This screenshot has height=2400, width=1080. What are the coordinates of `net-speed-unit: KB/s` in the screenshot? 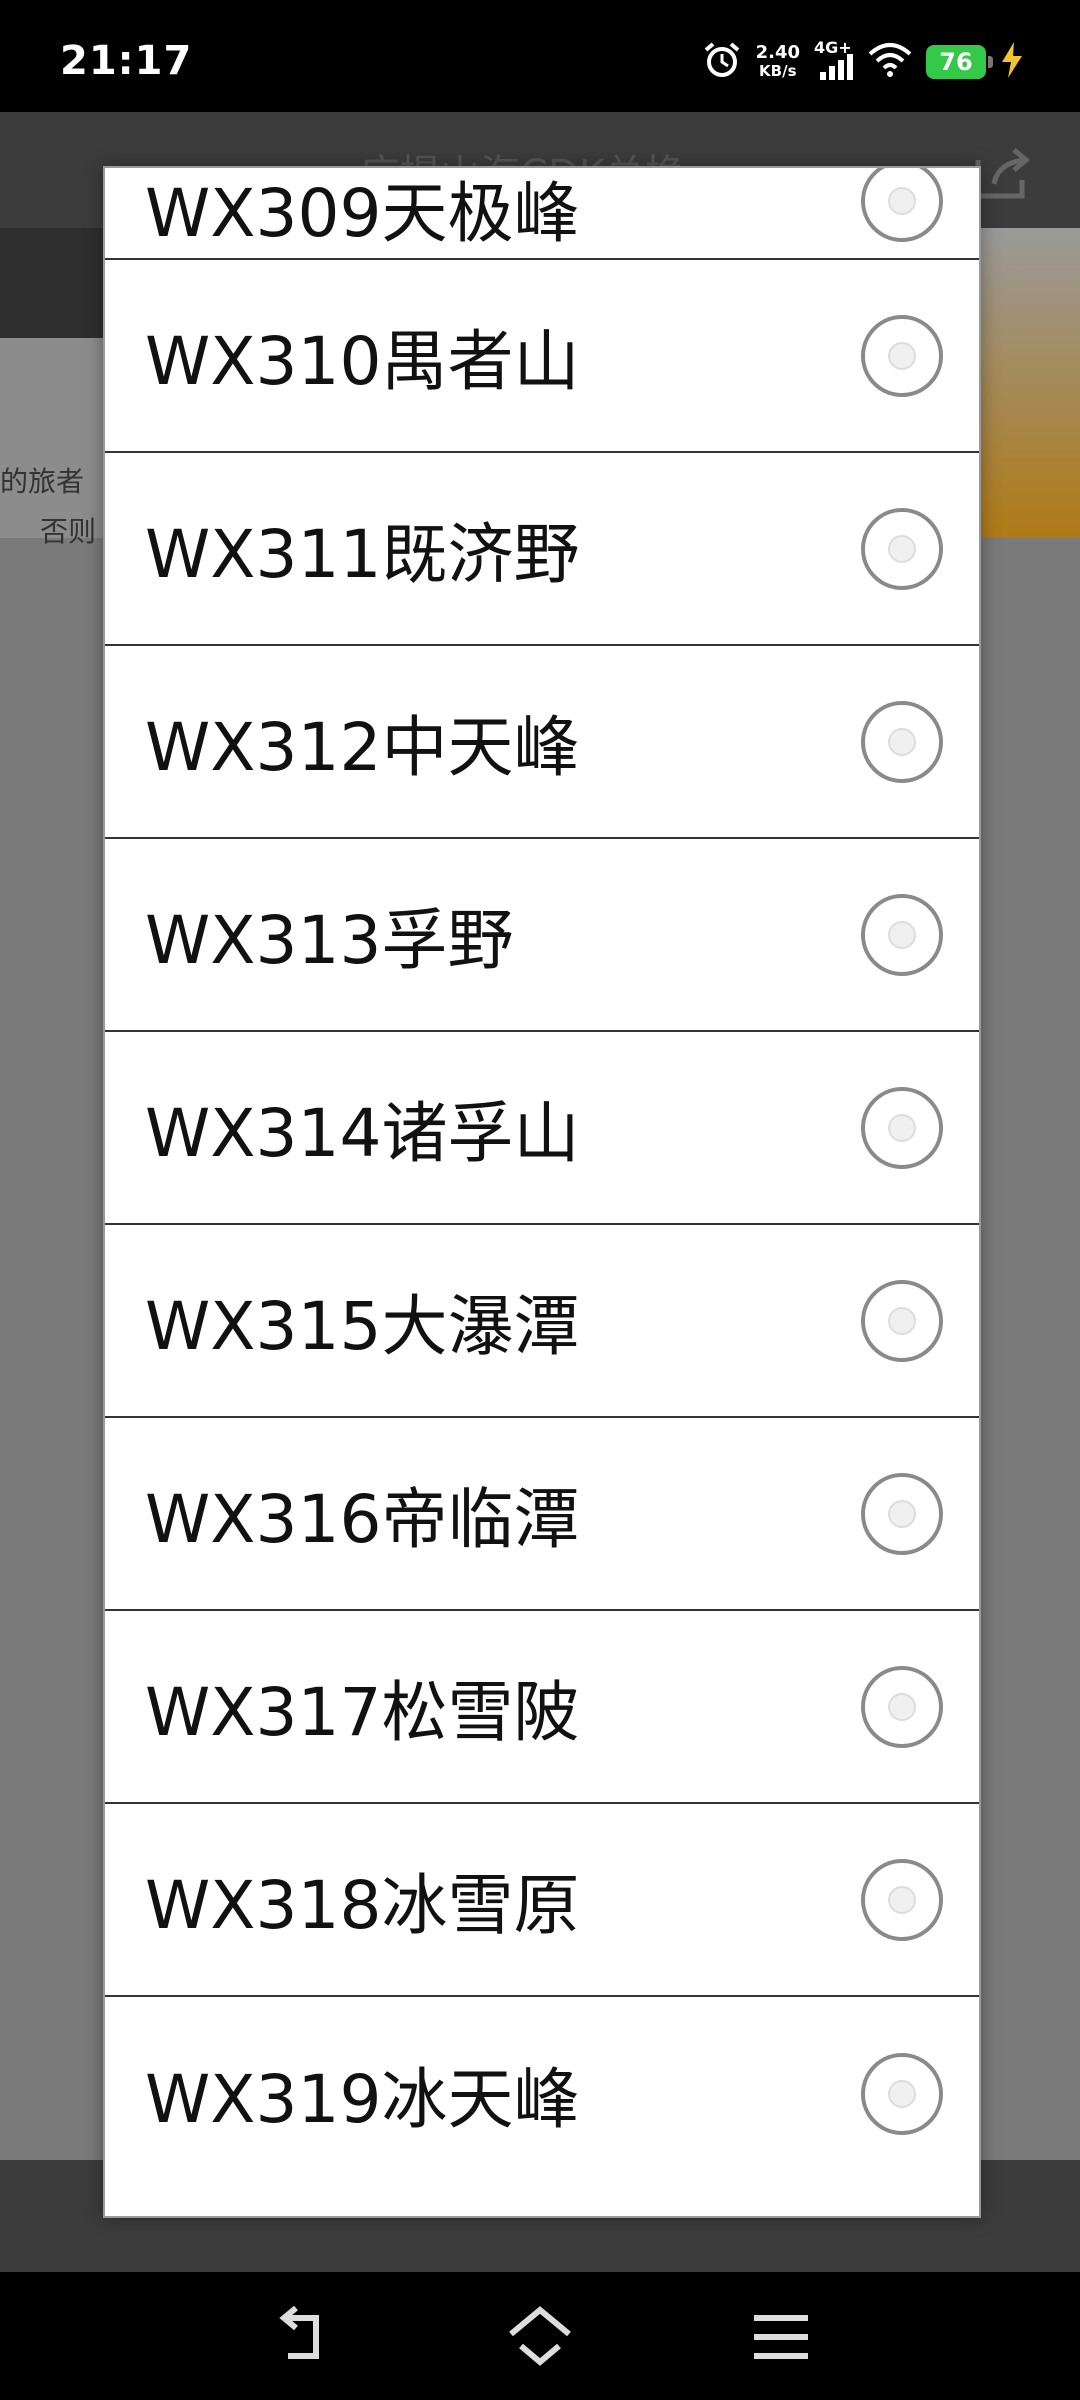 It's located at (778, 71).